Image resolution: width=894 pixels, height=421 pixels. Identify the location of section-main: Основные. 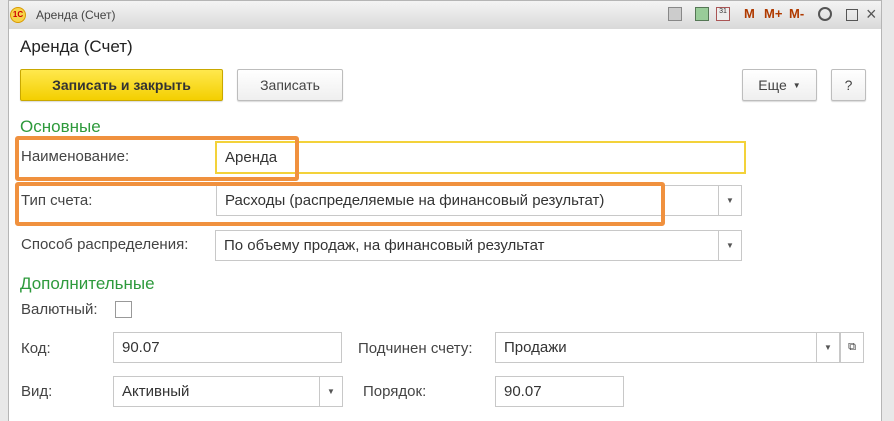
(60, 126).